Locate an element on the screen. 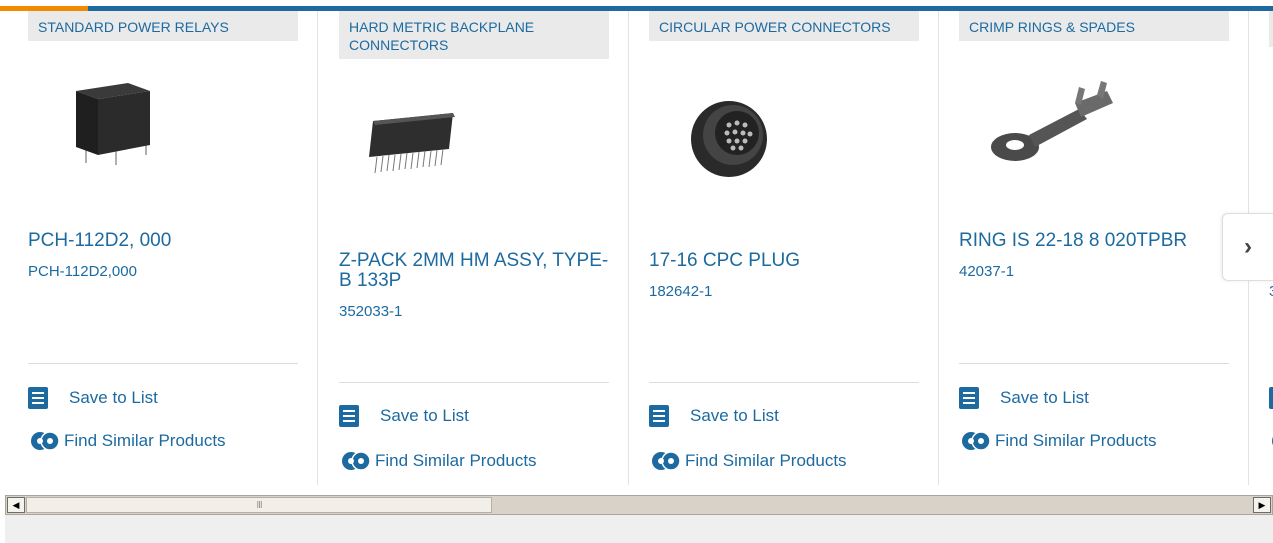 The height and width of the screenshot is (543, 1273). product-name: PCH-112D2, 000 is located at coordinates (163, 241).